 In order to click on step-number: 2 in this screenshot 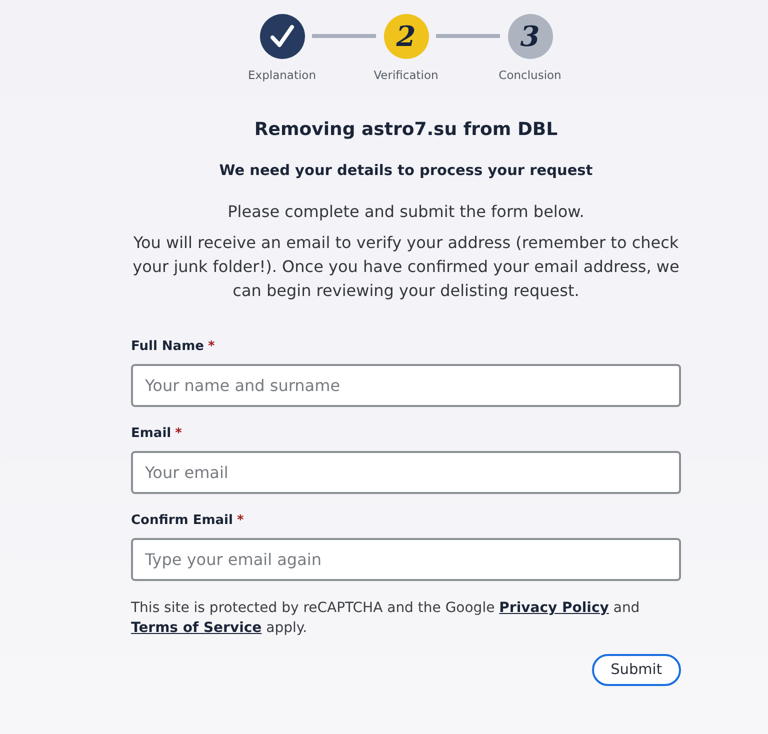, I will do `click(406, 36)`.